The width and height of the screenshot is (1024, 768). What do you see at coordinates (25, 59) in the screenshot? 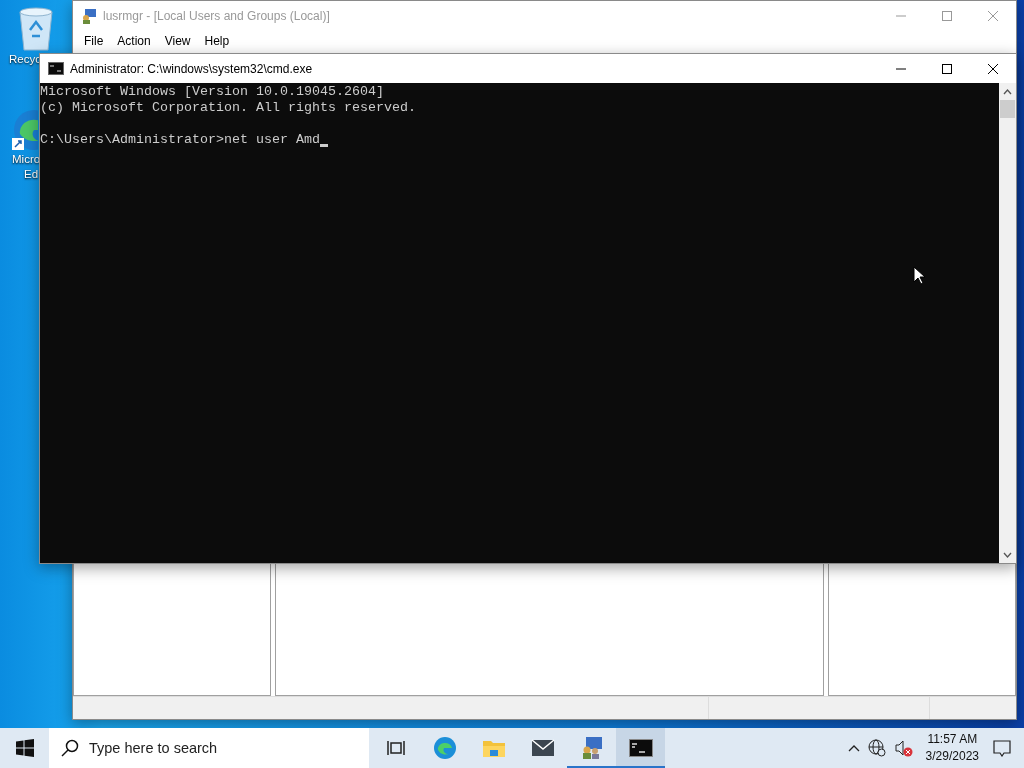
I see `icon-label: Recyc` at bounding box center [25, 59].